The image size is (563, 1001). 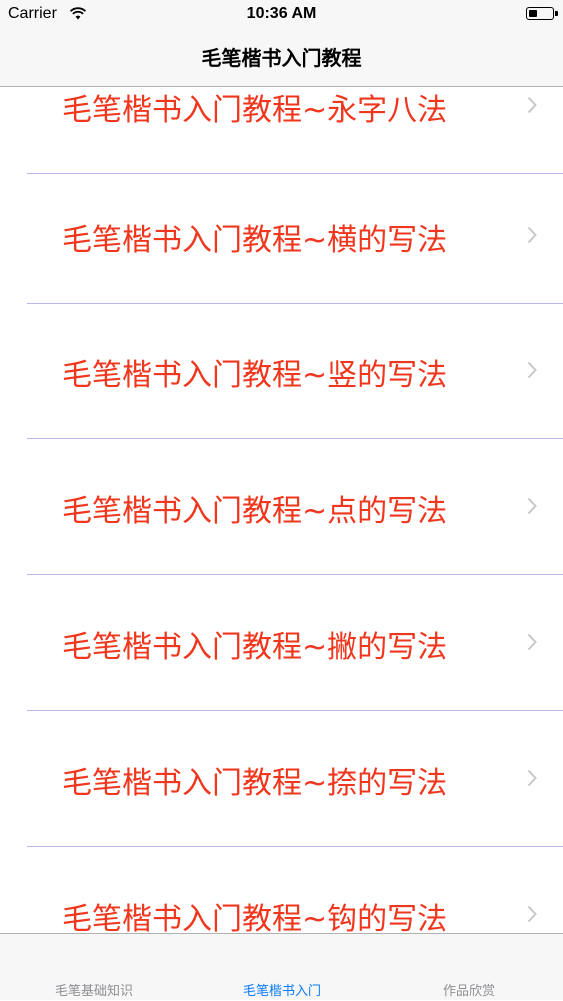 I want to click on list-item-label: 毛笔楷书入门教程~撇的写法, so click(x=255, y=647).